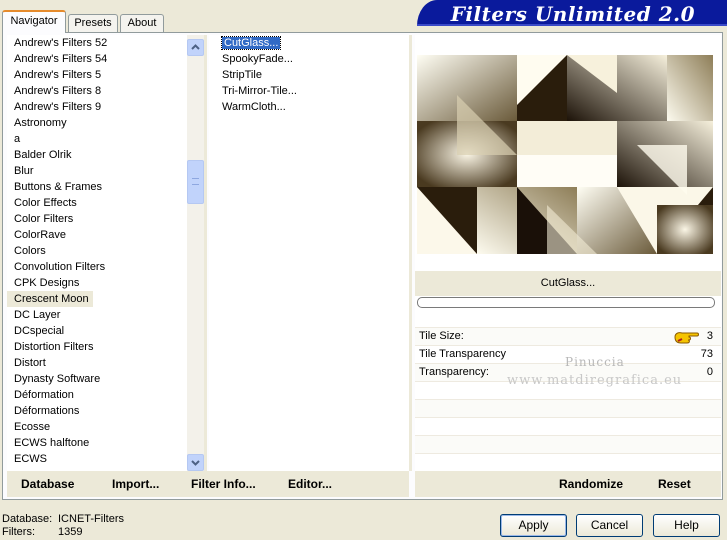  What do you see at coordinates (609, 525) in the screenshot?
I see `cancel-button: Cancel` at bounding box center [609, 525].